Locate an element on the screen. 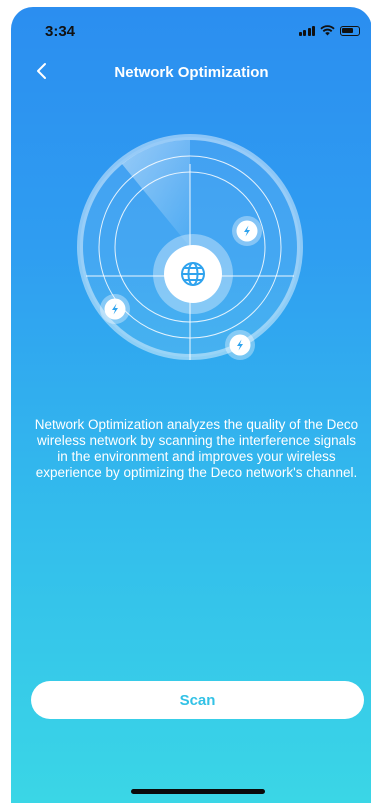 The width and height of the screenshot is (371, 803). scan-button: Scan is located at coordinates (197, 700).